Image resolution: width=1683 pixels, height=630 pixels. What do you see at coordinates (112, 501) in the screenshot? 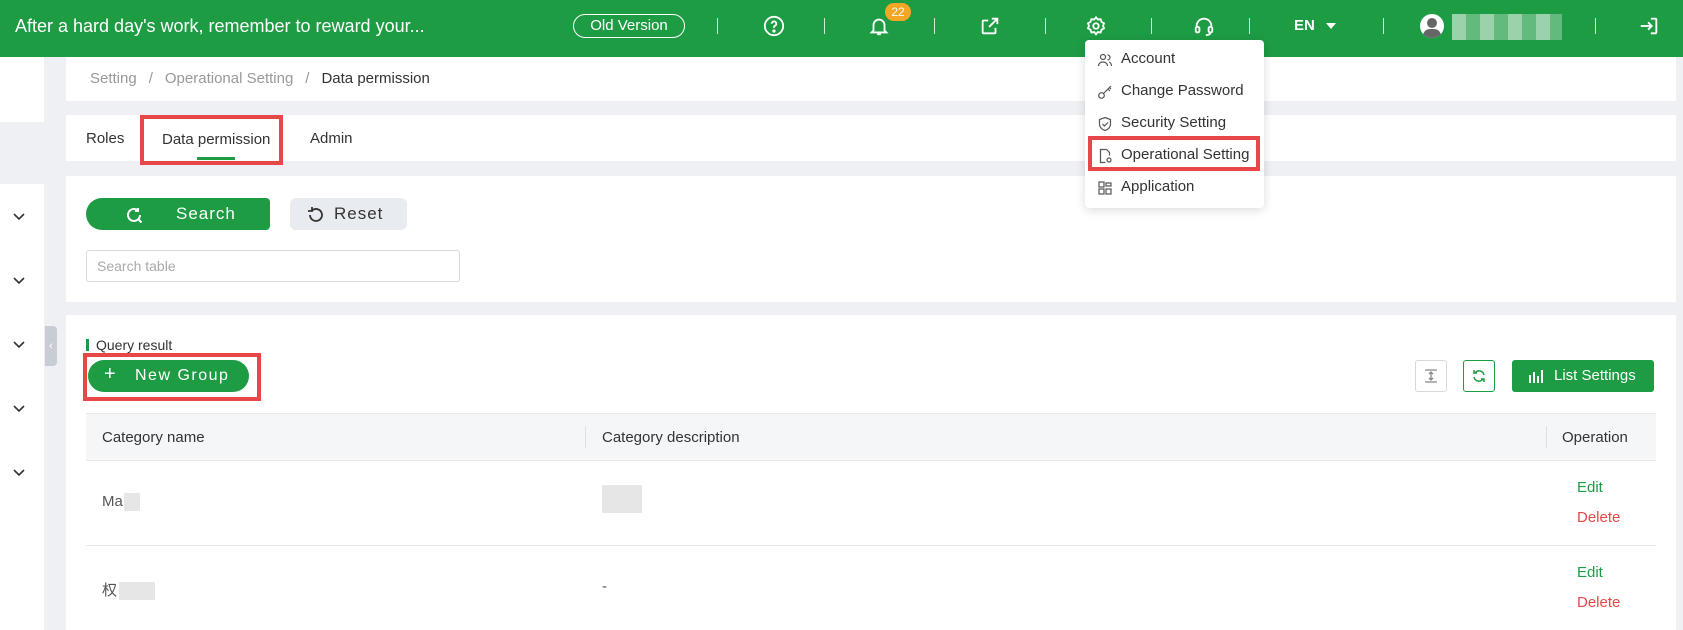
I see `category-name-text: Ma` at bounding box center [112, 501].